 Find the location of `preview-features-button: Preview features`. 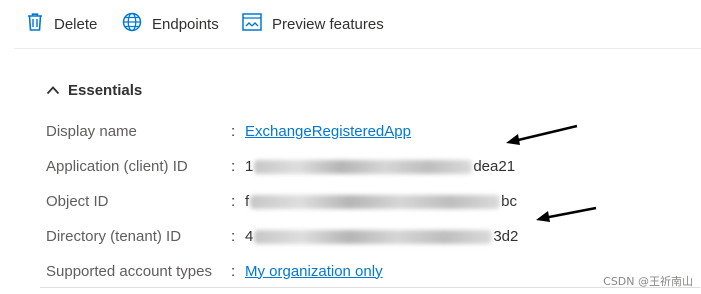

preview-features-button: Preview features is located at coordinates (313, 24).